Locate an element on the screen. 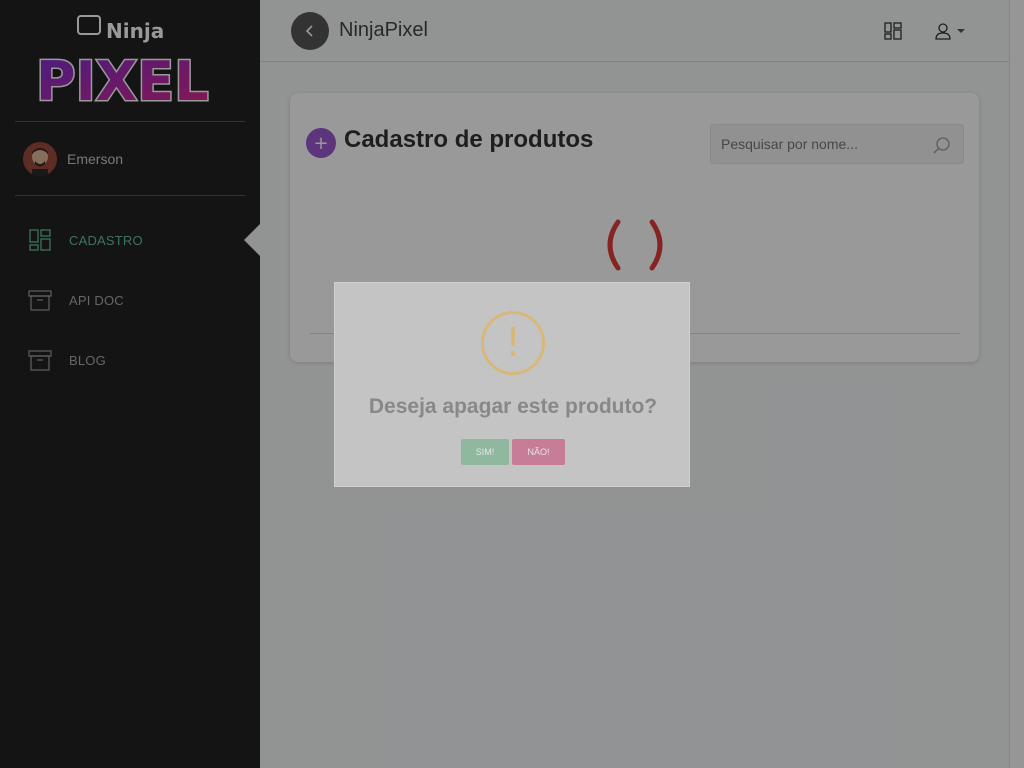 This screenshot has width=1024, height=768. dialog-title: Deseja apagar este produto? is located at coordinates (513, 406).